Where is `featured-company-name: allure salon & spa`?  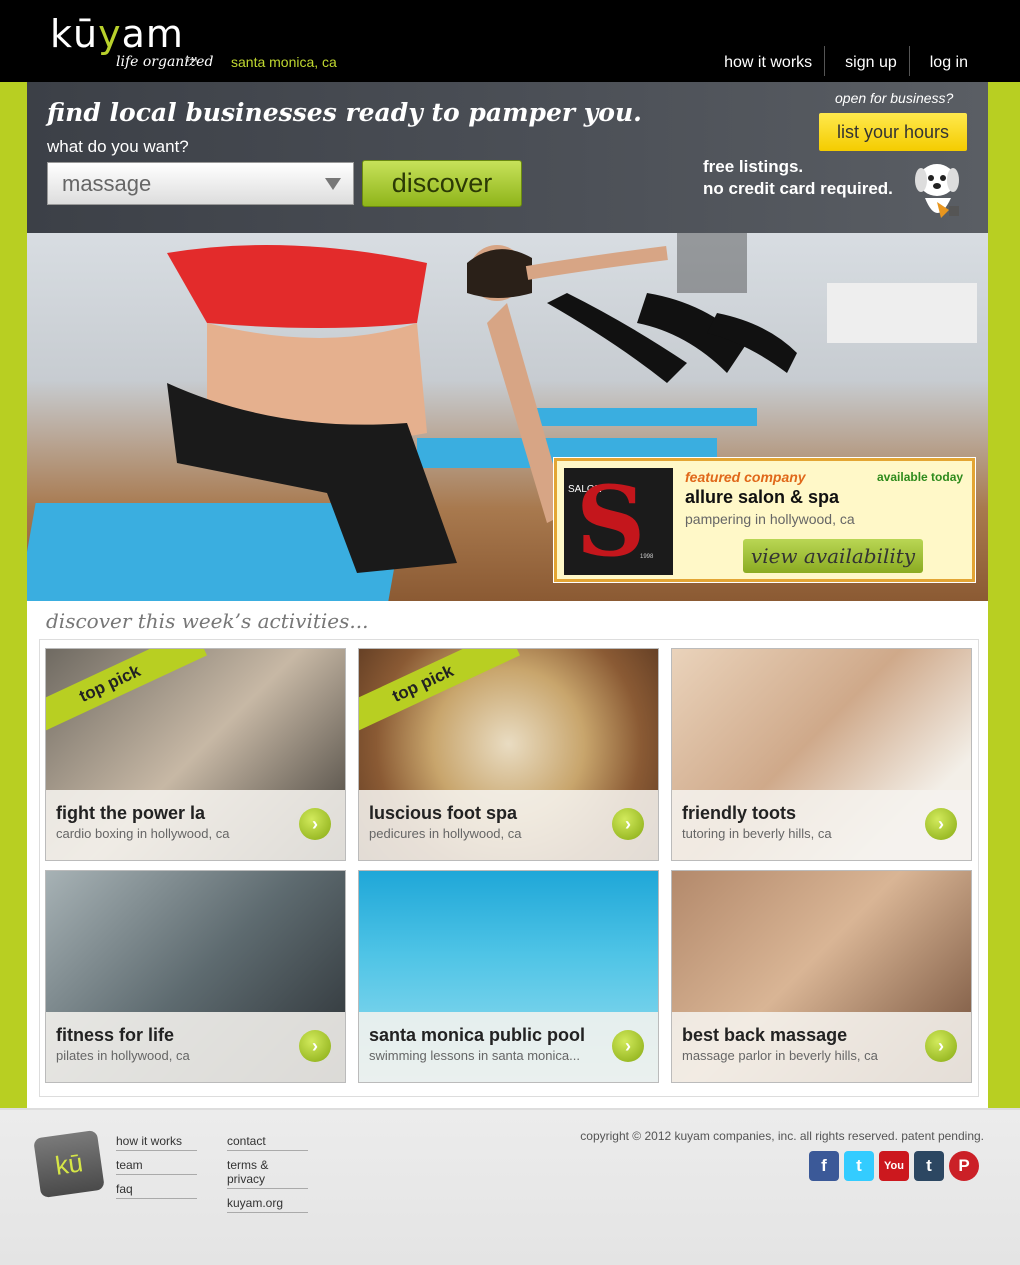
featured-company-name: allure salon & spa is located at coordinates (762, 497).